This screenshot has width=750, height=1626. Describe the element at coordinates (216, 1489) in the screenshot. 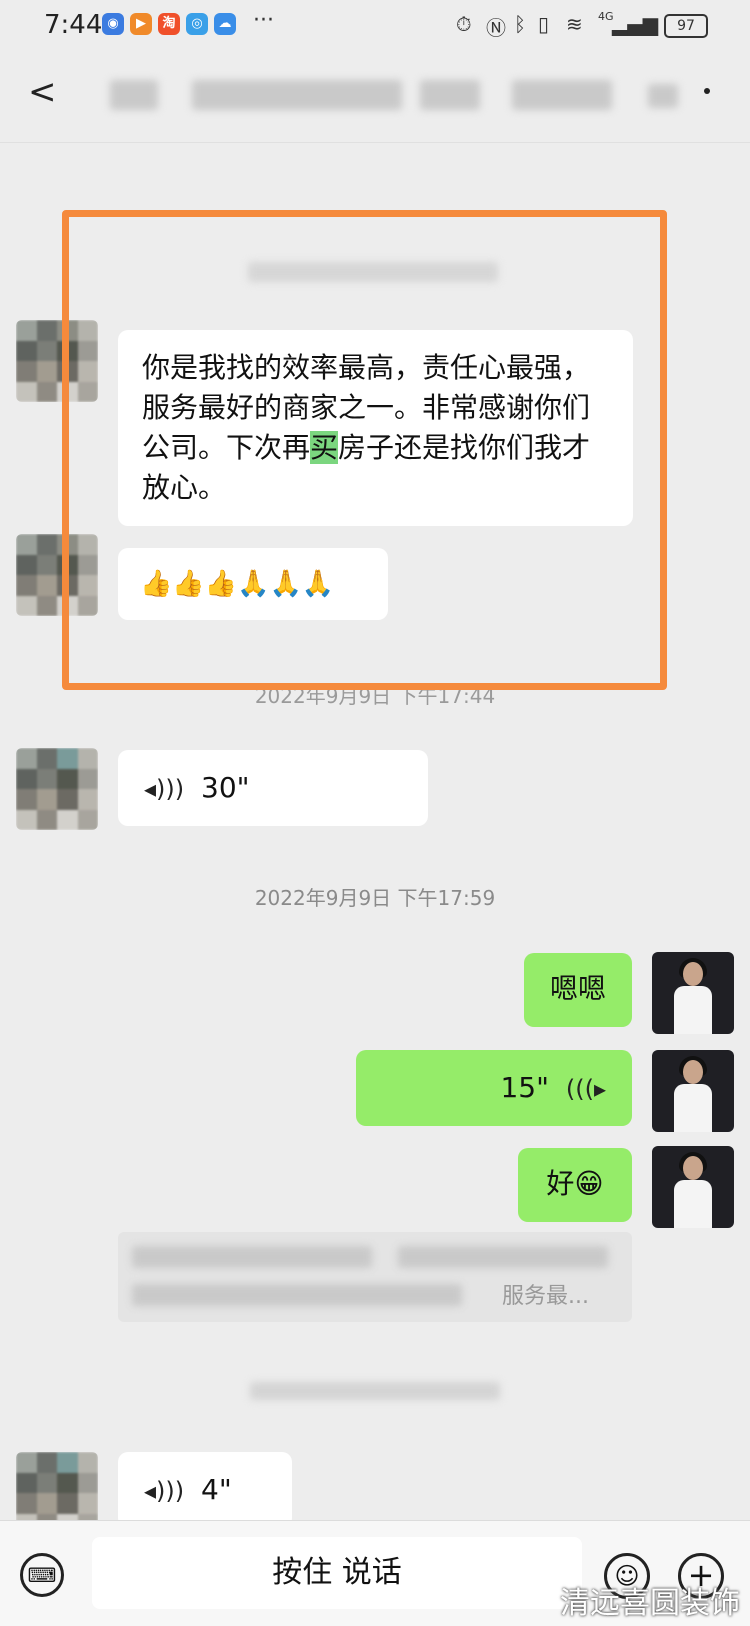

I see `voice-duration: 4"` at that location.